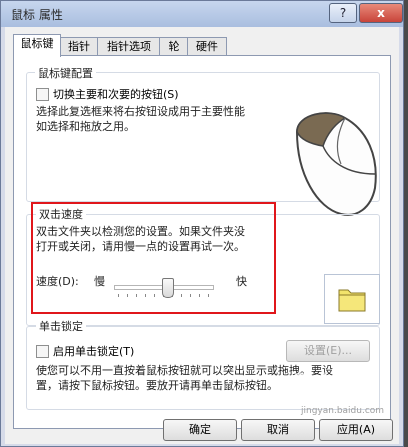 This screenshot has height=447, width=408. I want to click on watermark-logo-text: Bai, so click(311, 381).